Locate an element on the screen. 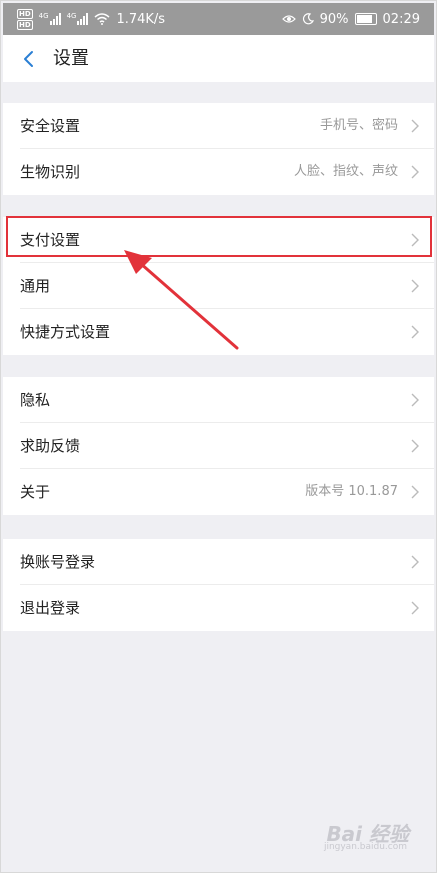  row-label: 换账号登录 is located at coordinates (58, 562).